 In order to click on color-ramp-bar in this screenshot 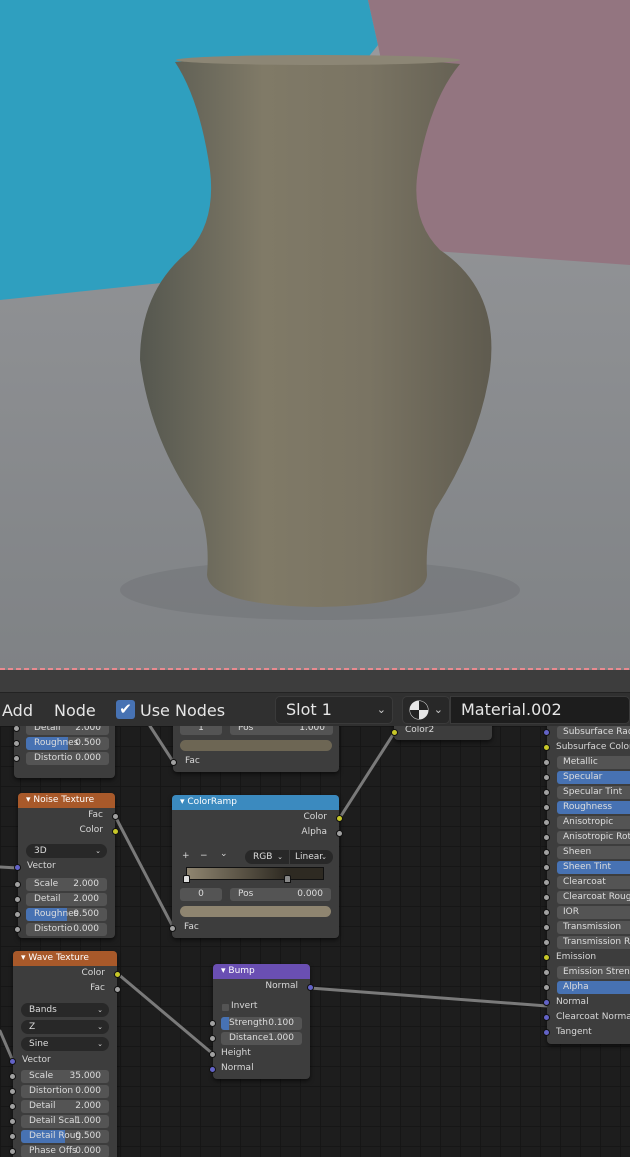, I will do `click(255, 873)`.